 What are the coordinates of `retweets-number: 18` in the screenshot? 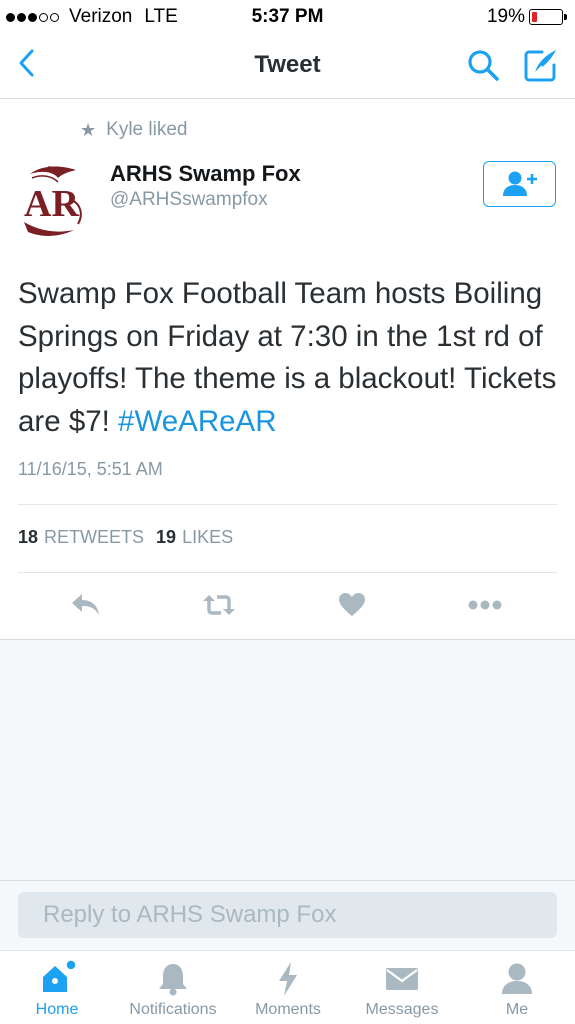 It's located at (28, 537).